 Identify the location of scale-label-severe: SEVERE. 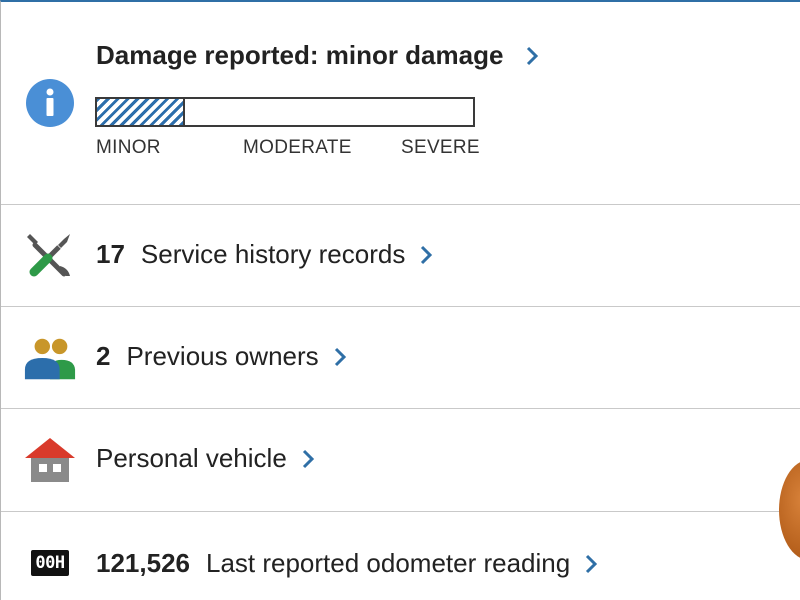
(440, 147).